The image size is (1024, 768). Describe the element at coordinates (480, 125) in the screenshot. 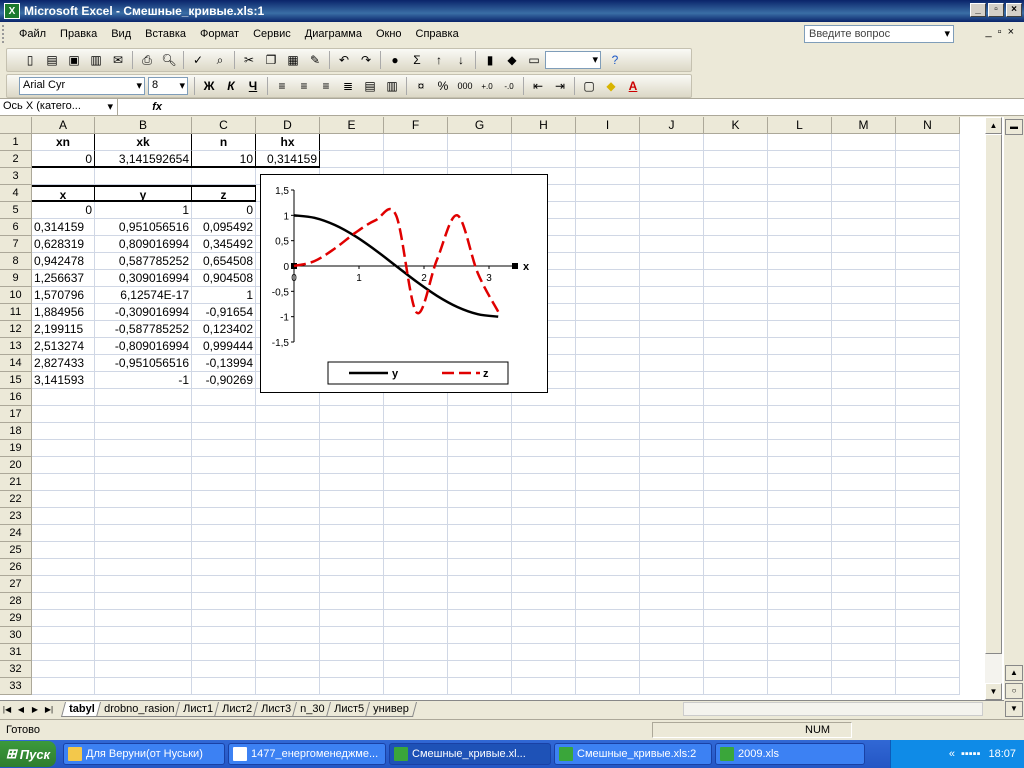

I see `column-header: G` at that location.